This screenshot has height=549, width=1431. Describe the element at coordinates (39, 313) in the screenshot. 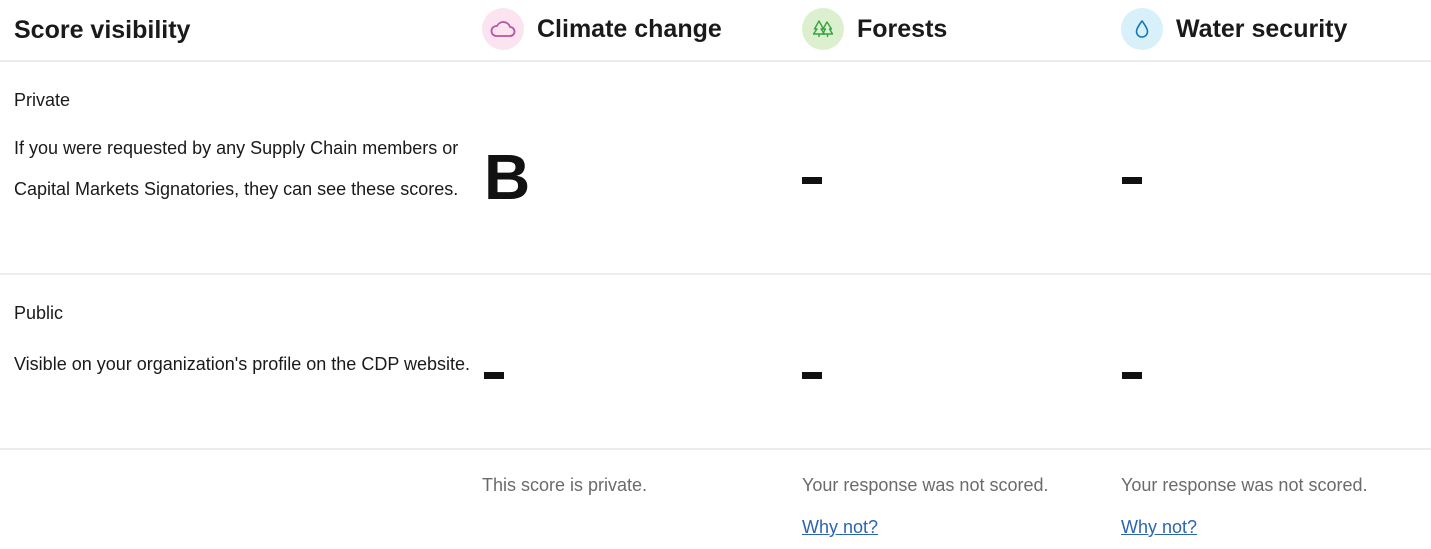

I see `row-label-public: Public` at that location.